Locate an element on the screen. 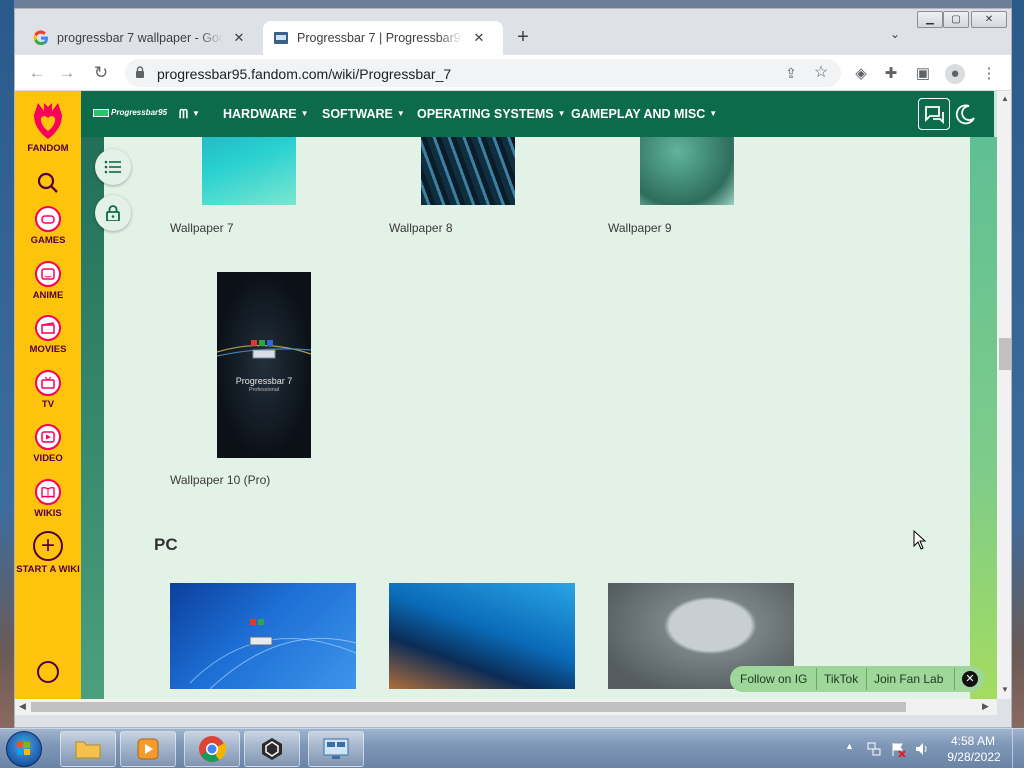  rail-item-label: MOVIES is located at coordinates (48, 349).